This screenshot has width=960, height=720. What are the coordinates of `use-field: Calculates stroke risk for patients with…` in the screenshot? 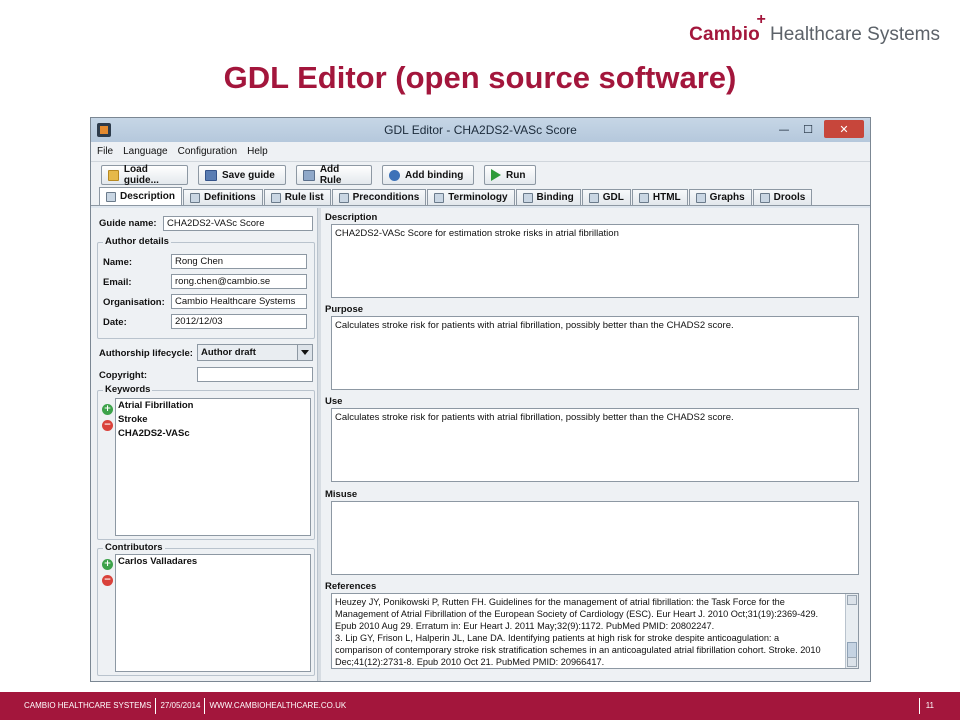 It's located at (595, 445).